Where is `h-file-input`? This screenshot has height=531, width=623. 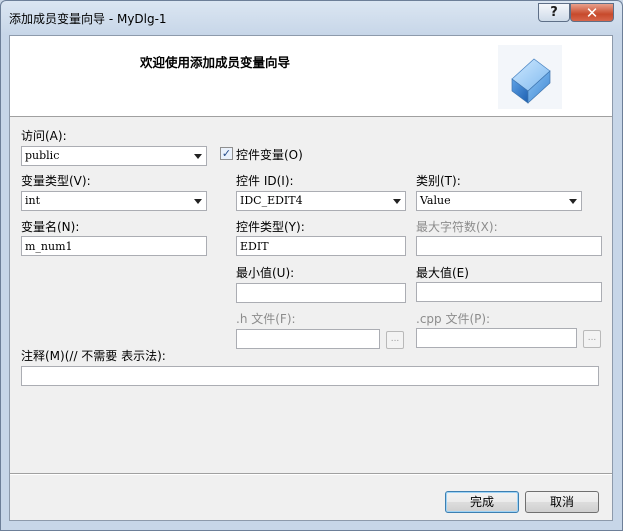
h-file-input is located at coordinates (308, 339).